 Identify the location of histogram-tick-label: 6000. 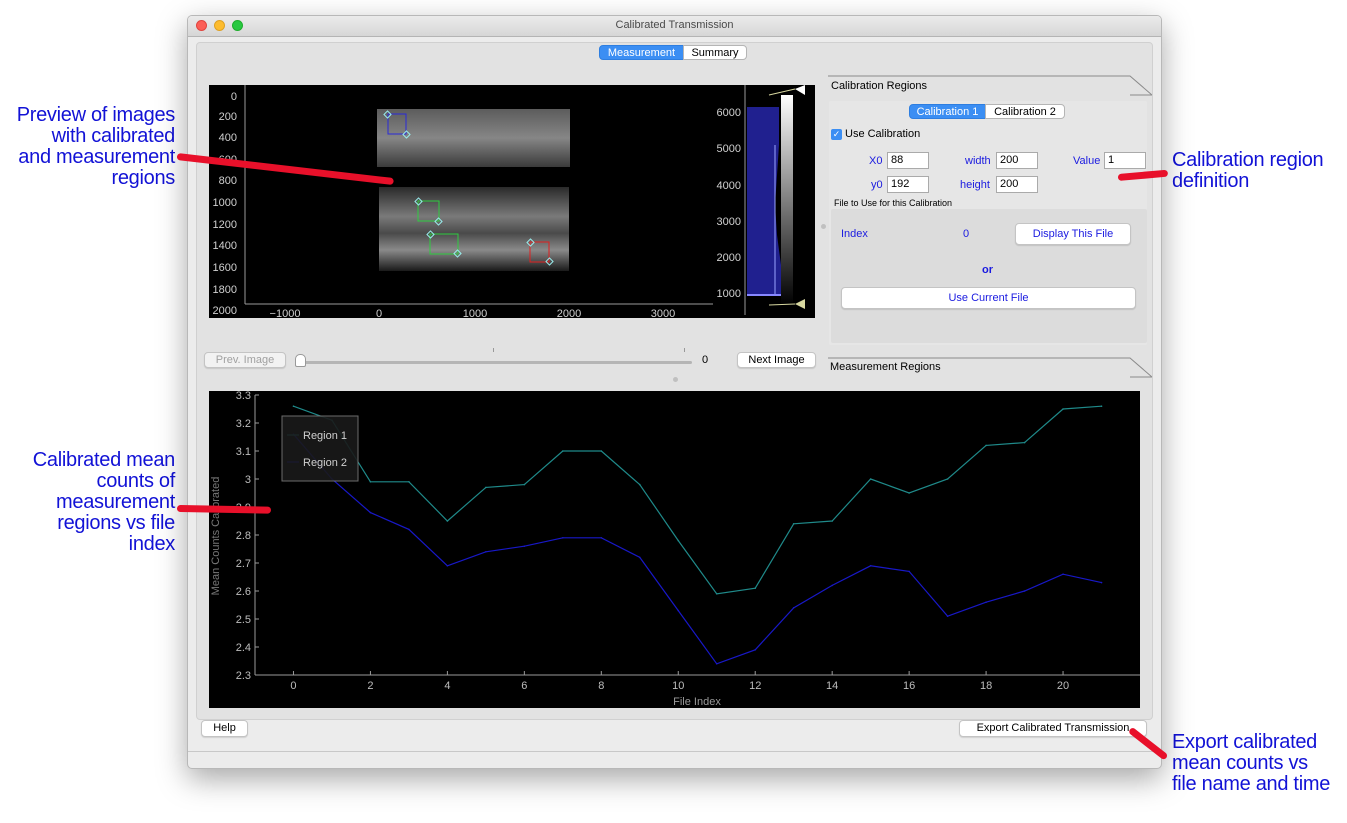
(729, 113).